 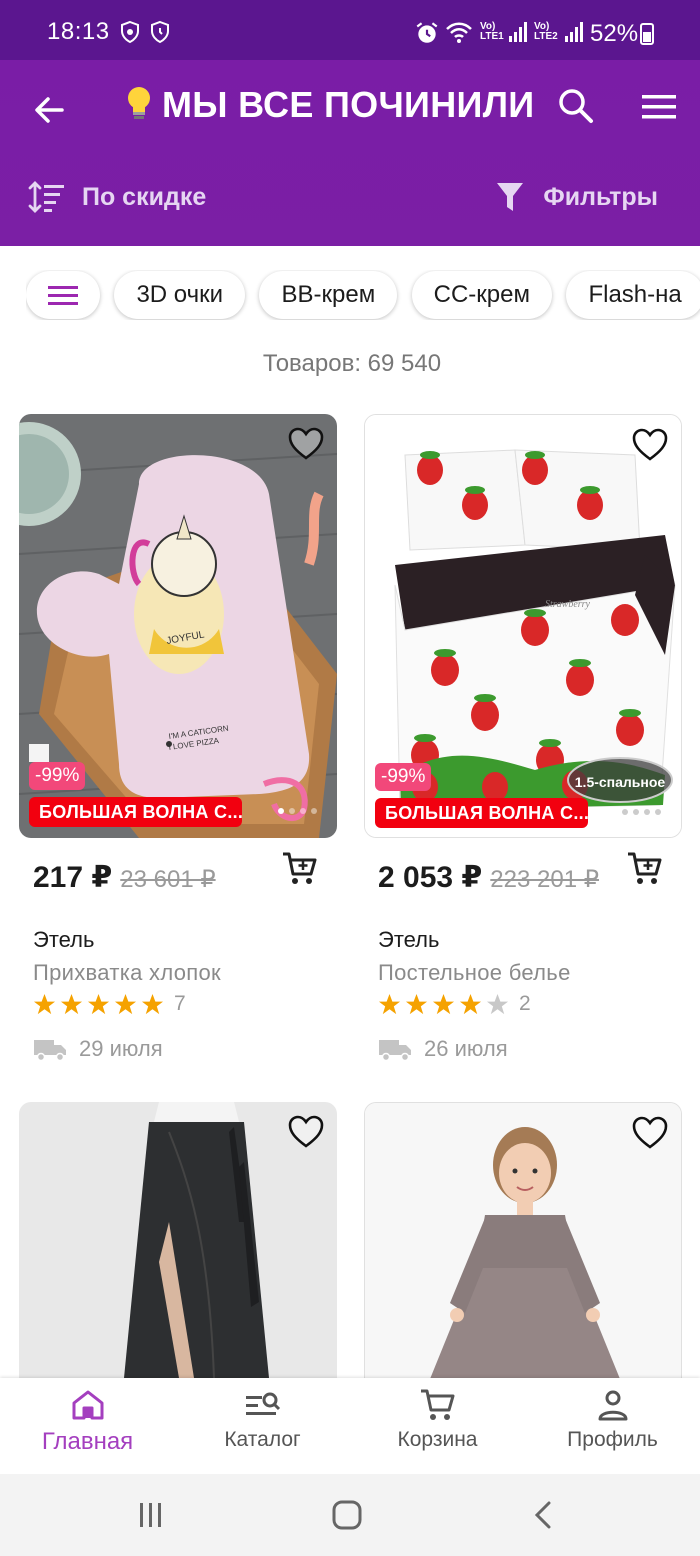 What do you see at coordinates (139, 103) in the screenshot?
I see `light-bulb-icon` at bounding box center [139, 103].